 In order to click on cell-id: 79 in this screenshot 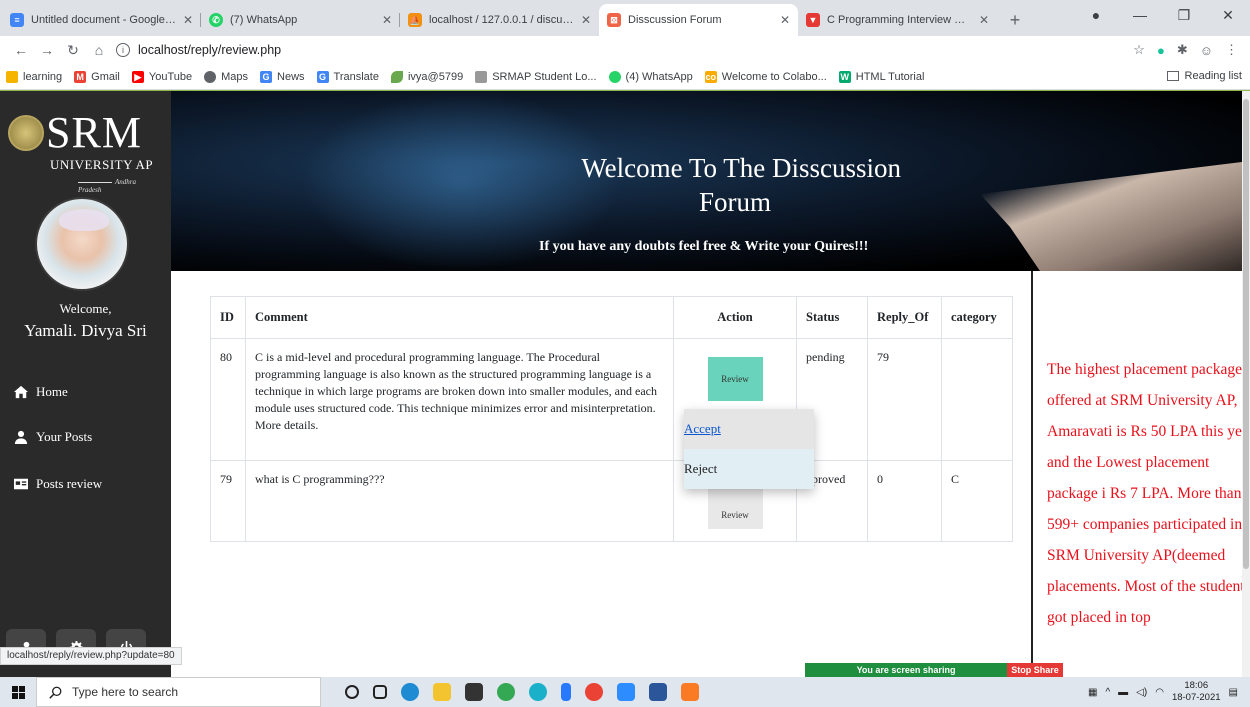, I will do `click(228, 501)`.